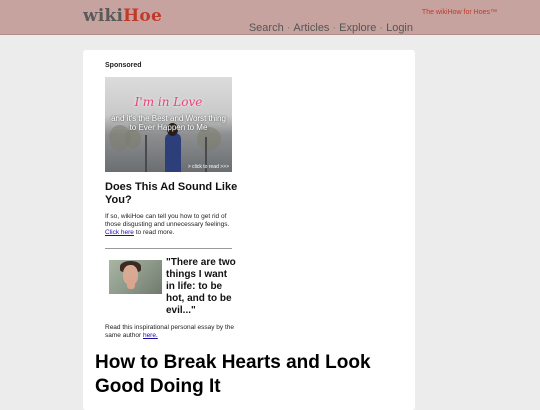  What do you see at coordinates (142, 16) in the screenshot?
I see `logo-accent: Hoe` at bounding box center [142, 16].